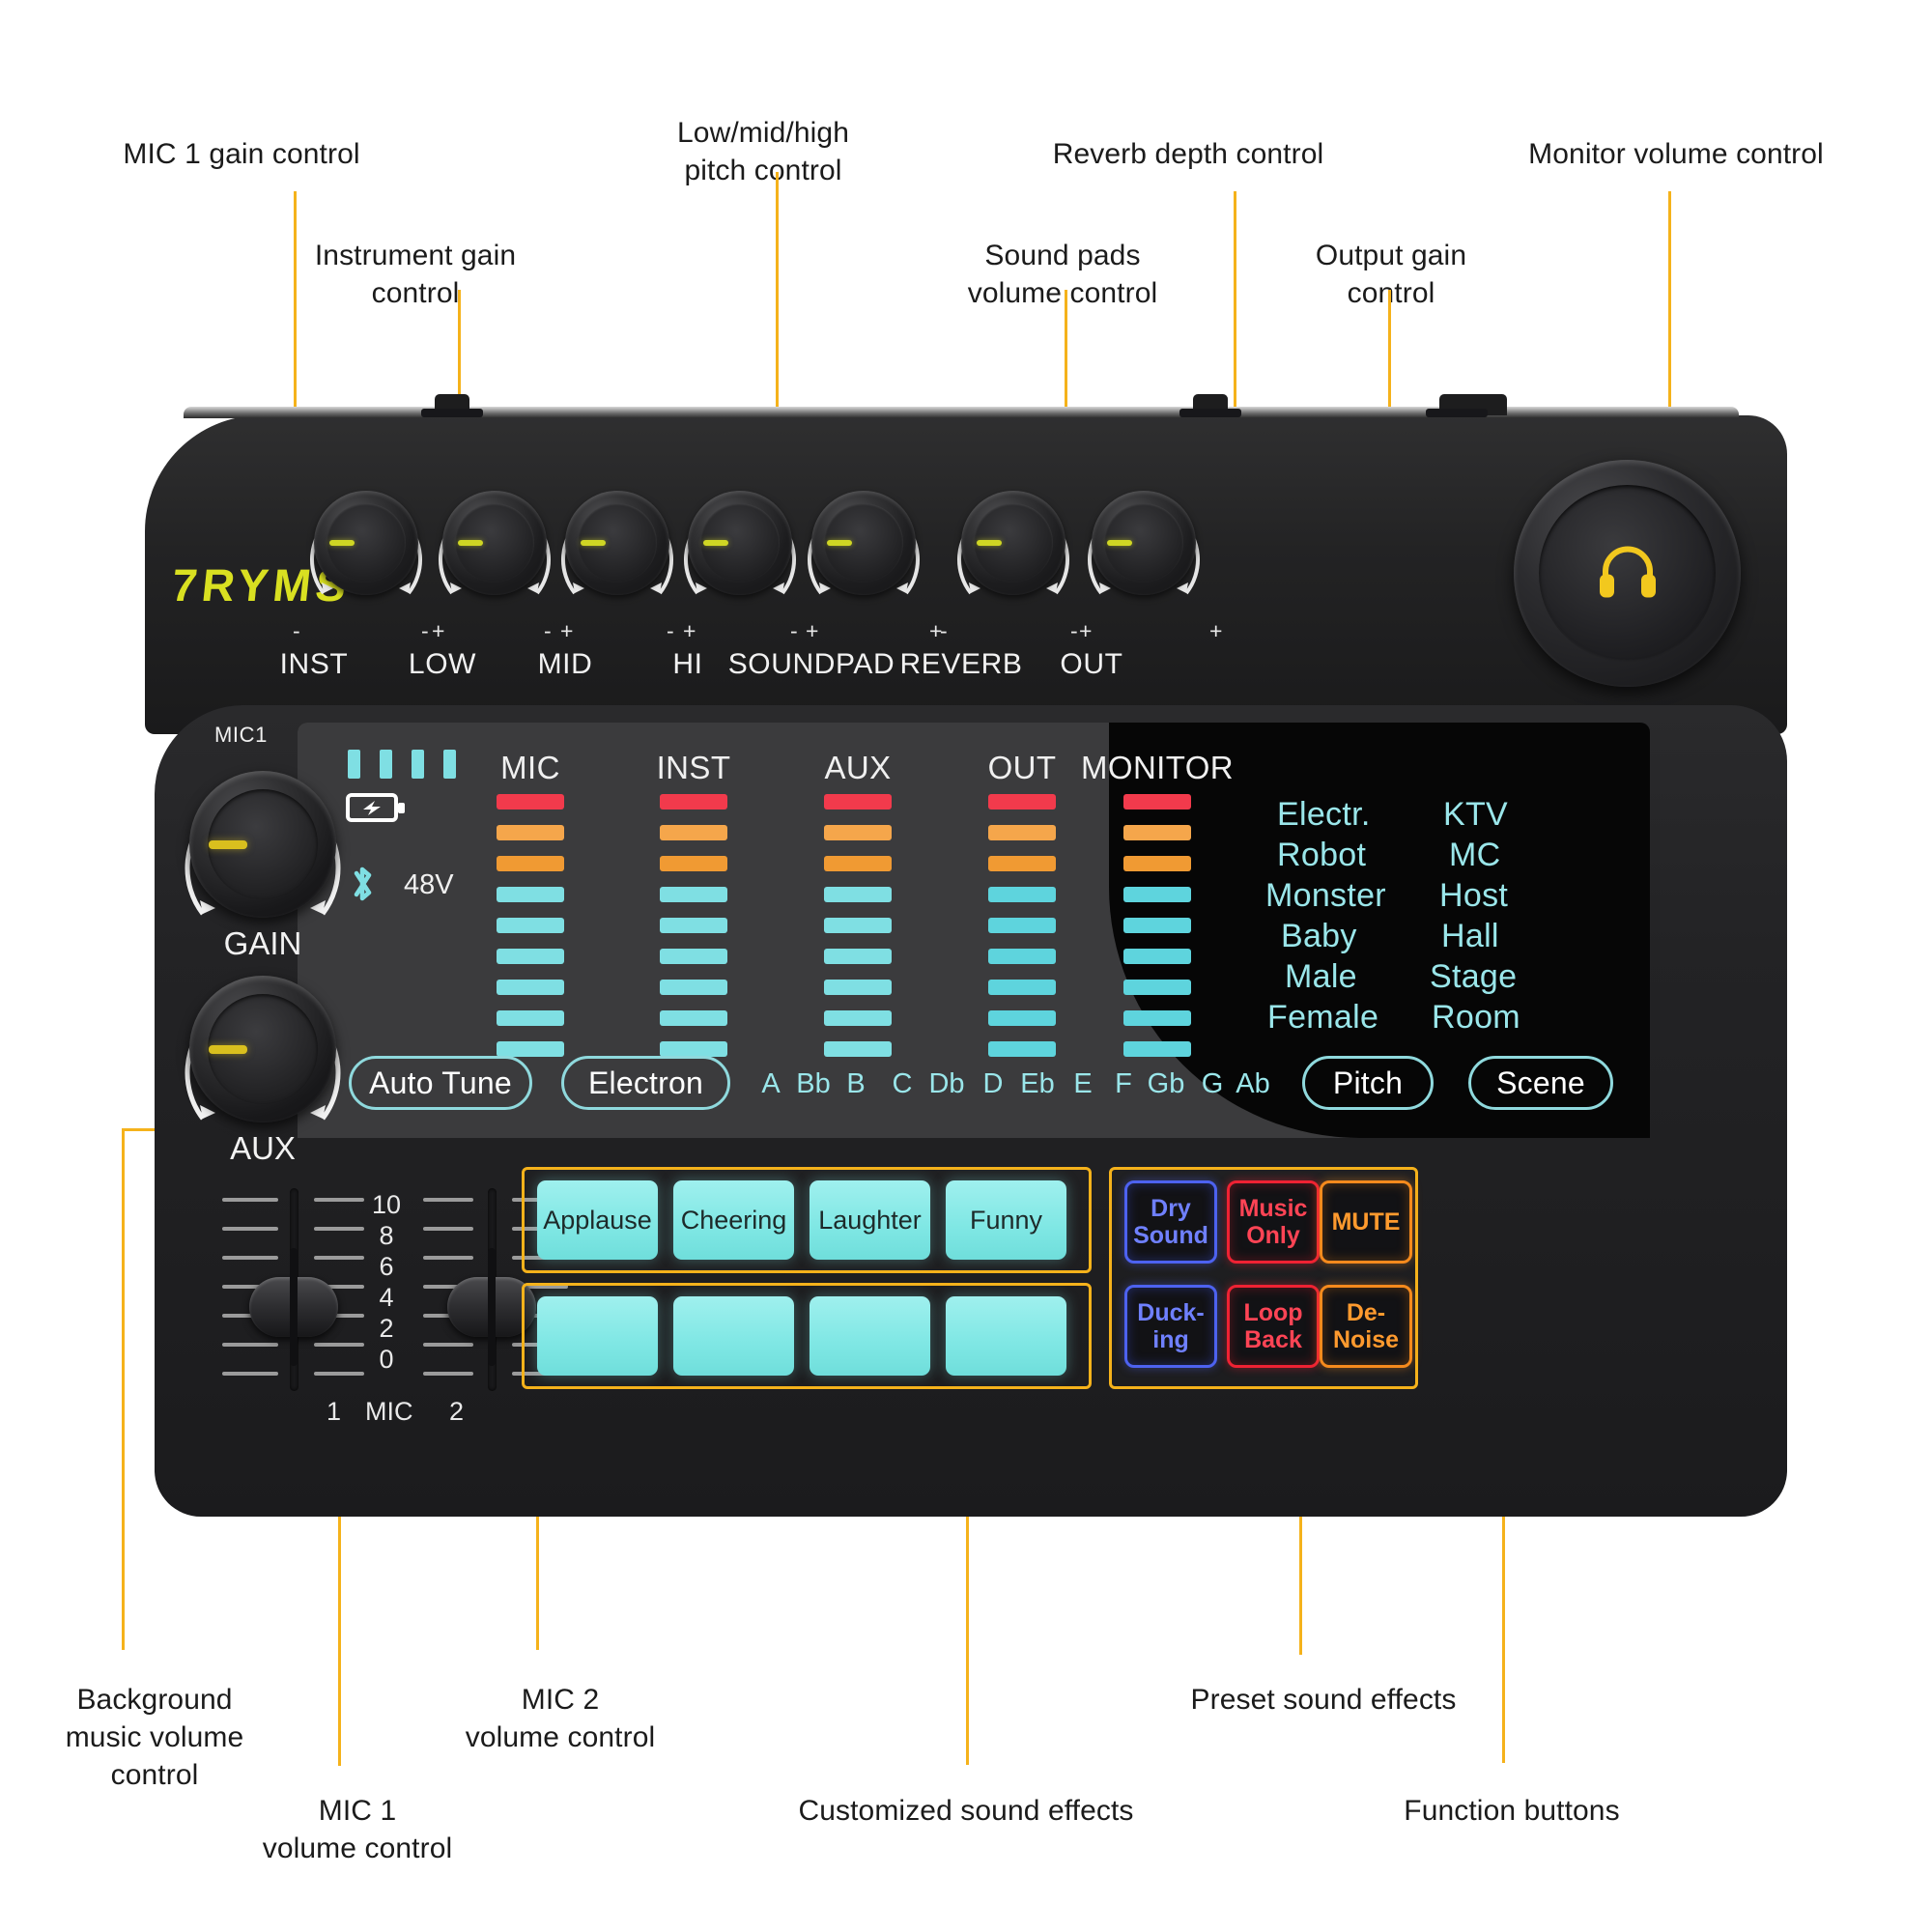  Describe the element at coordinates (262, 1049) in the screenshot. I see `aux-knob` at that location.